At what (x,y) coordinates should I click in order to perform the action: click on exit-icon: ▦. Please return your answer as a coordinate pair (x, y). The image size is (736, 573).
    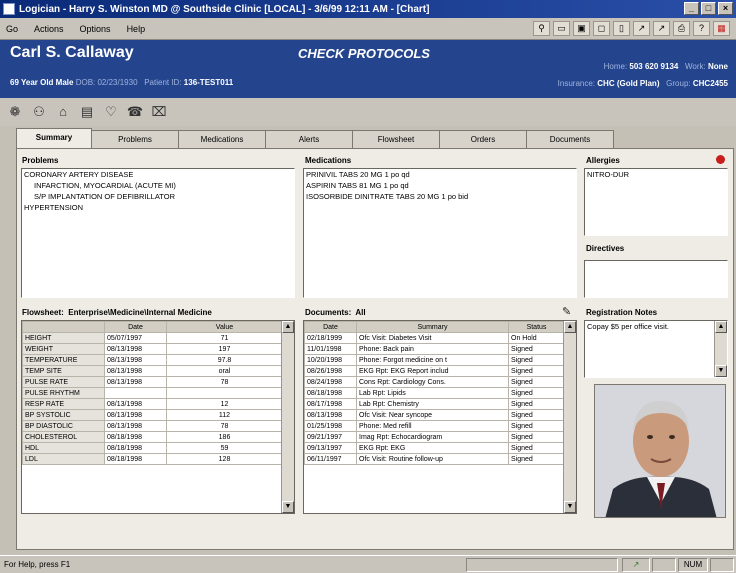
    Looking at the image, I should click on (721, 28).